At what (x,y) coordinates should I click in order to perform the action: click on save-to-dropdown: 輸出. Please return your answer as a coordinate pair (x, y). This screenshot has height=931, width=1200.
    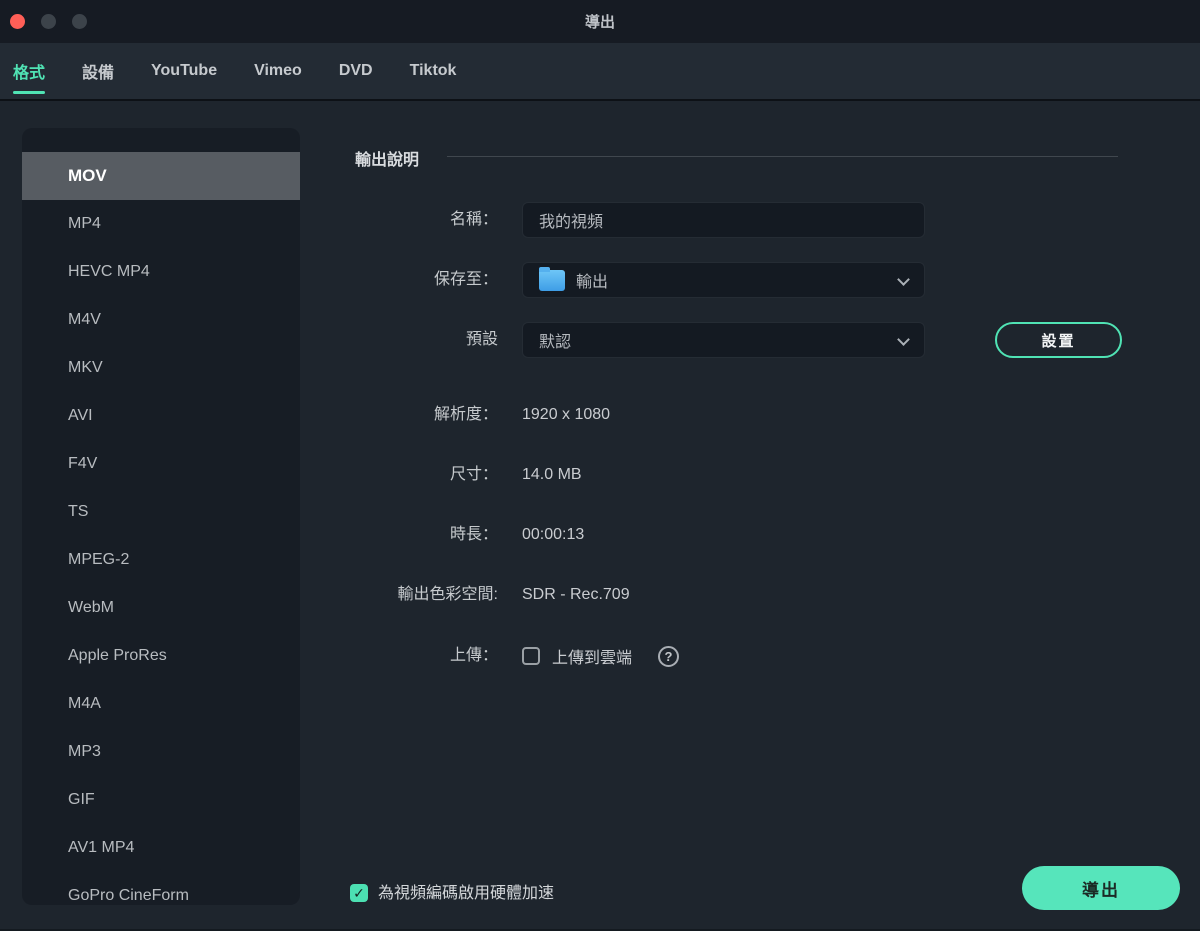
    Looking at the image, I should click on (723, 280).